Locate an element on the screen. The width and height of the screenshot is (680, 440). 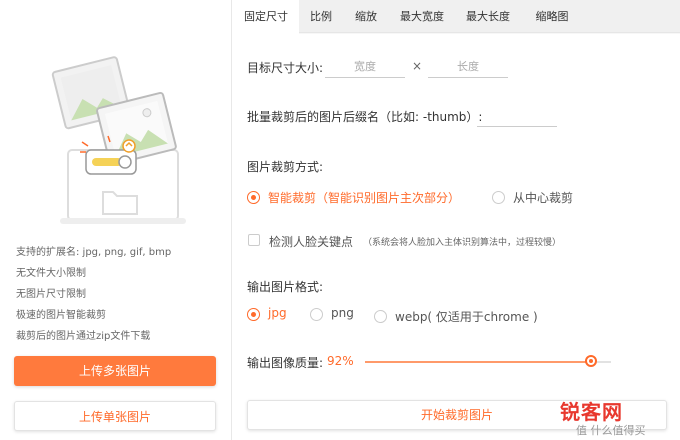
image-upload-illustration-icon is located at coordinates (118, 140).